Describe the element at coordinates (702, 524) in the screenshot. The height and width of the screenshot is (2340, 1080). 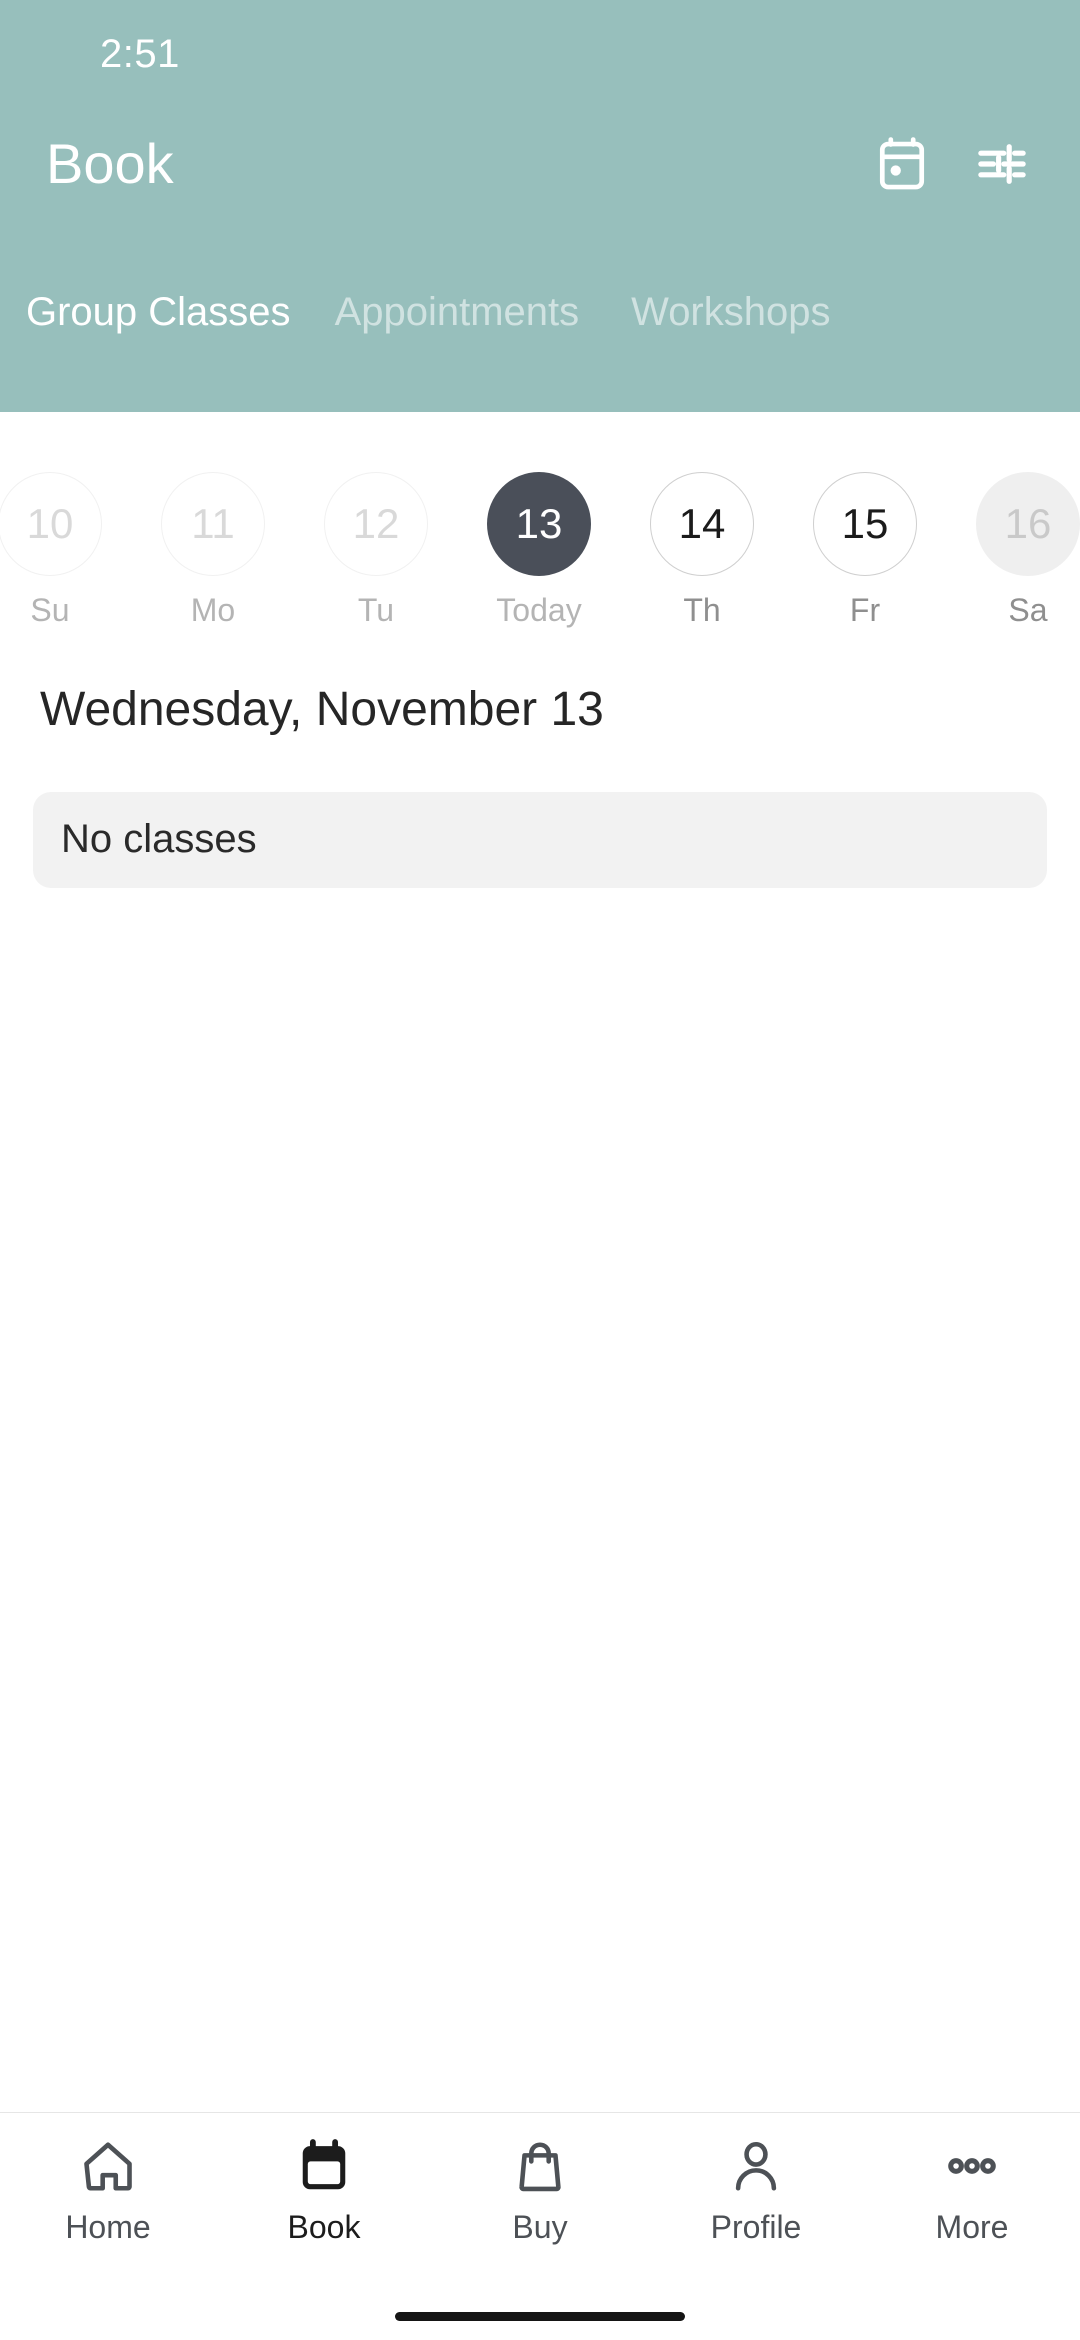
I see `date-chip-number: 14` at that location.